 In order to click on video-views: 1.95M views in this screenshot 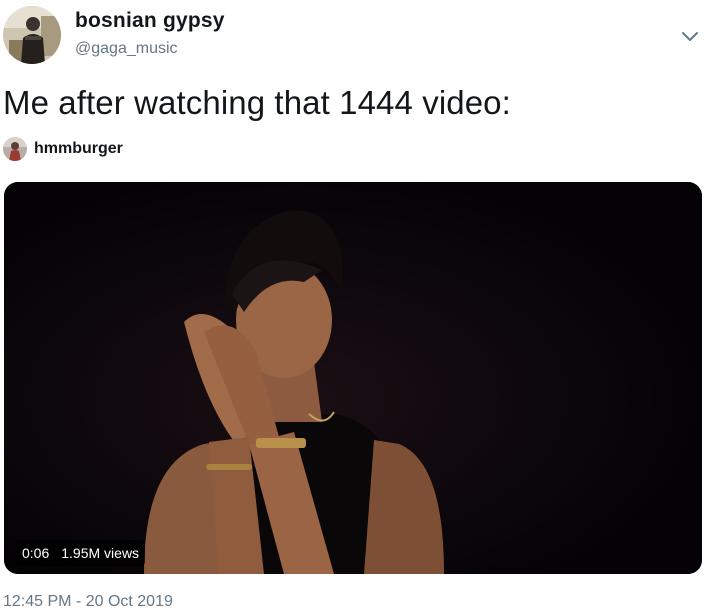, I will do `click(100, 553)`.